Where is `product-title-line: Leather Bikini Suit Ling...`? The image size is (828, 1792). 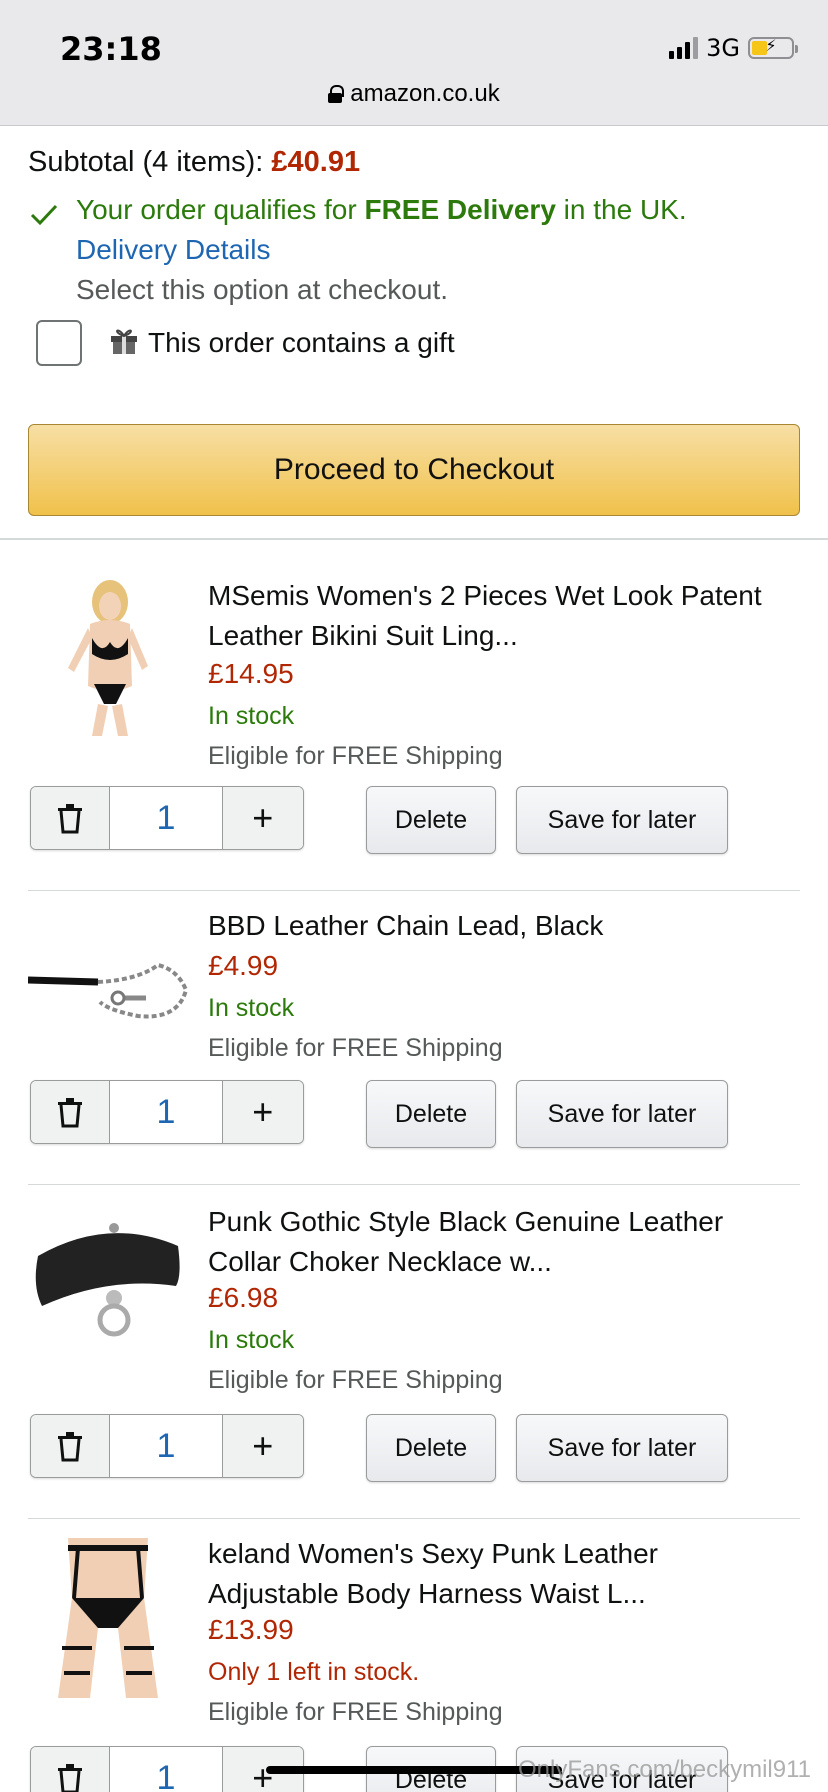 product-title-line: Leather Bikini Suit Ling... is located at coordinates (363, 635).